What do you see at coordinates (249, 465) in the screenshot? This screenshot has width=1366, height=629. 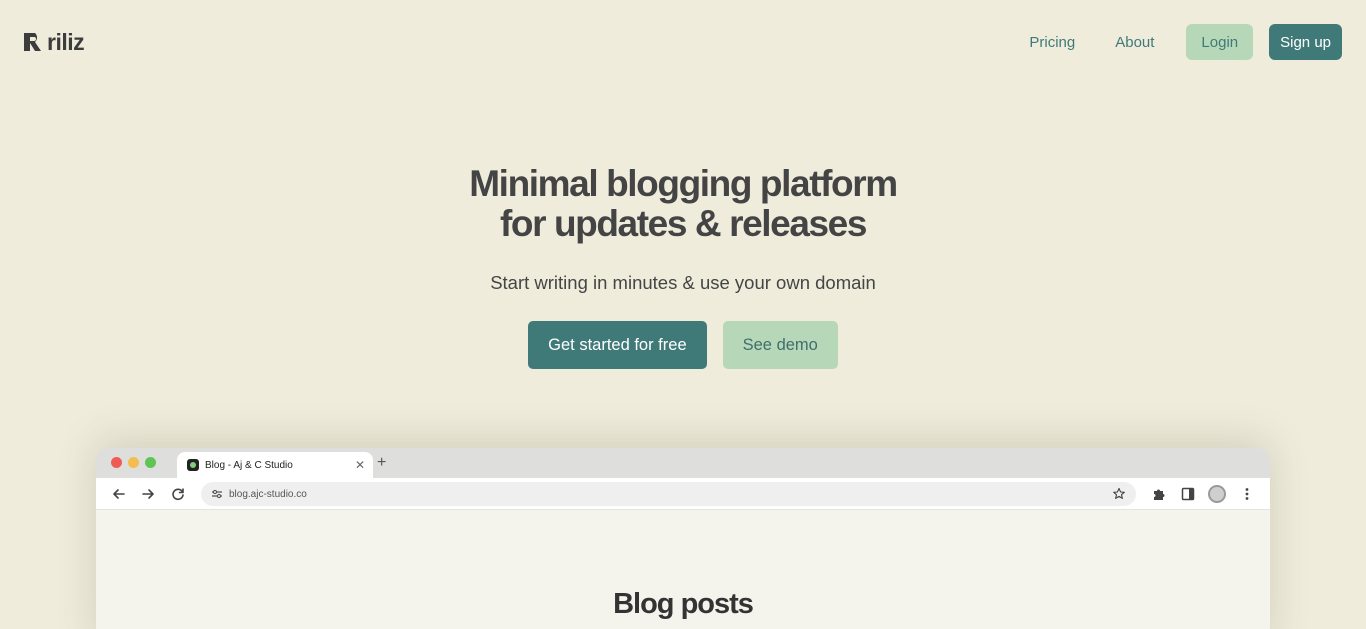 I see `browser-tab-title: Blog - Aj & C Studio` at bounding box center [249, 465].